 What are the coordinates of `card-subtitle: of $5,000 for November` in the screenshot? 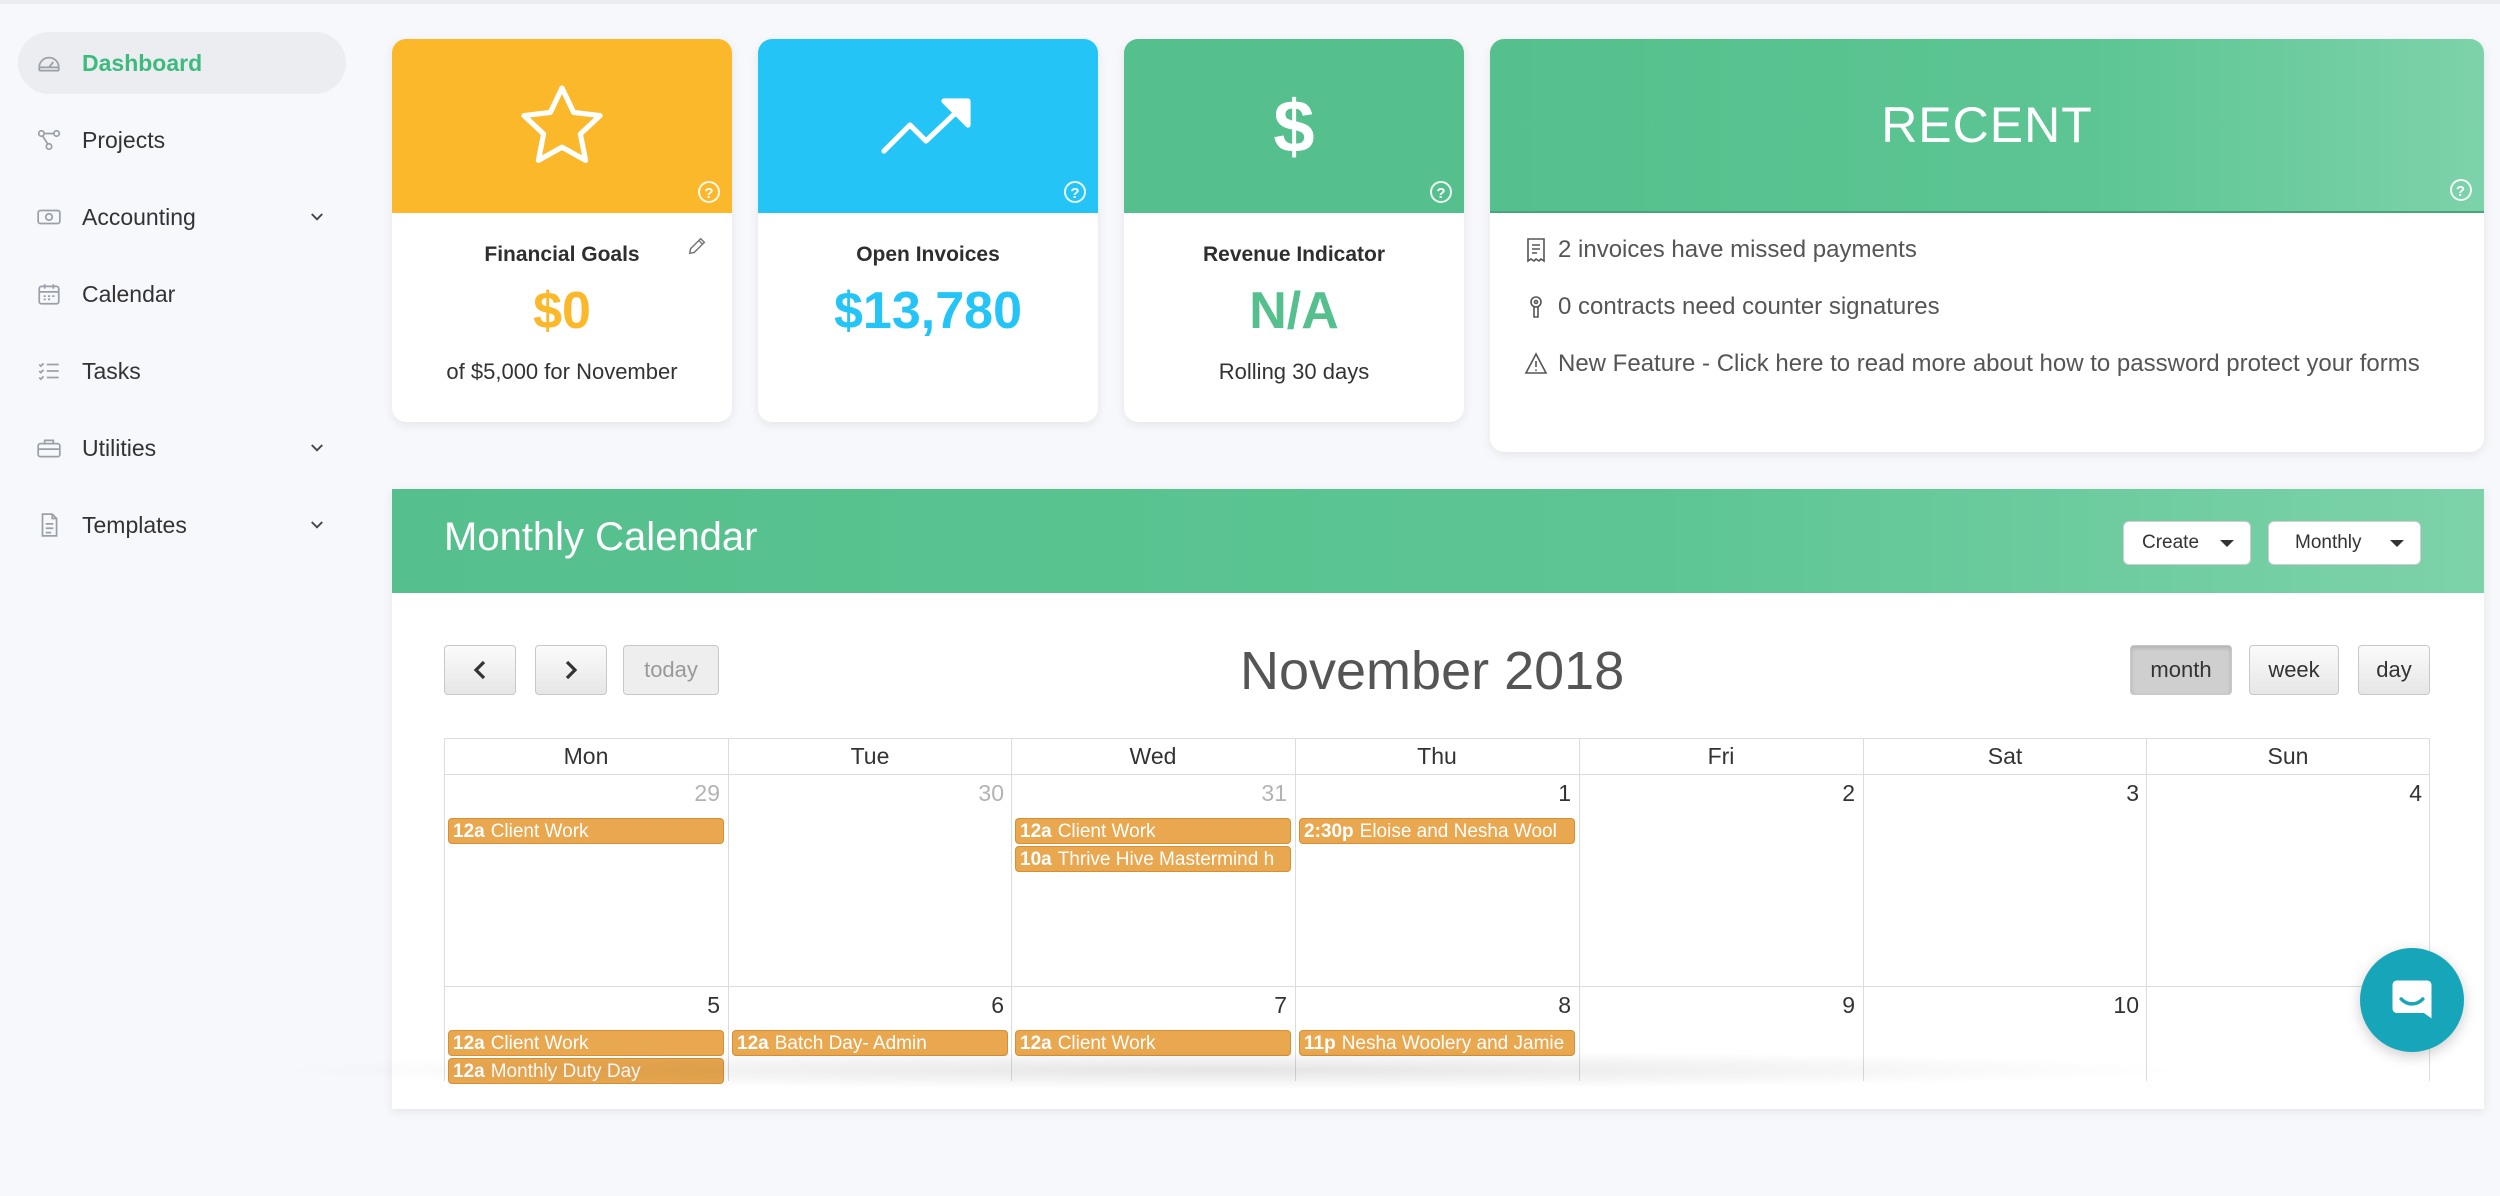 It's located at (562, 371).